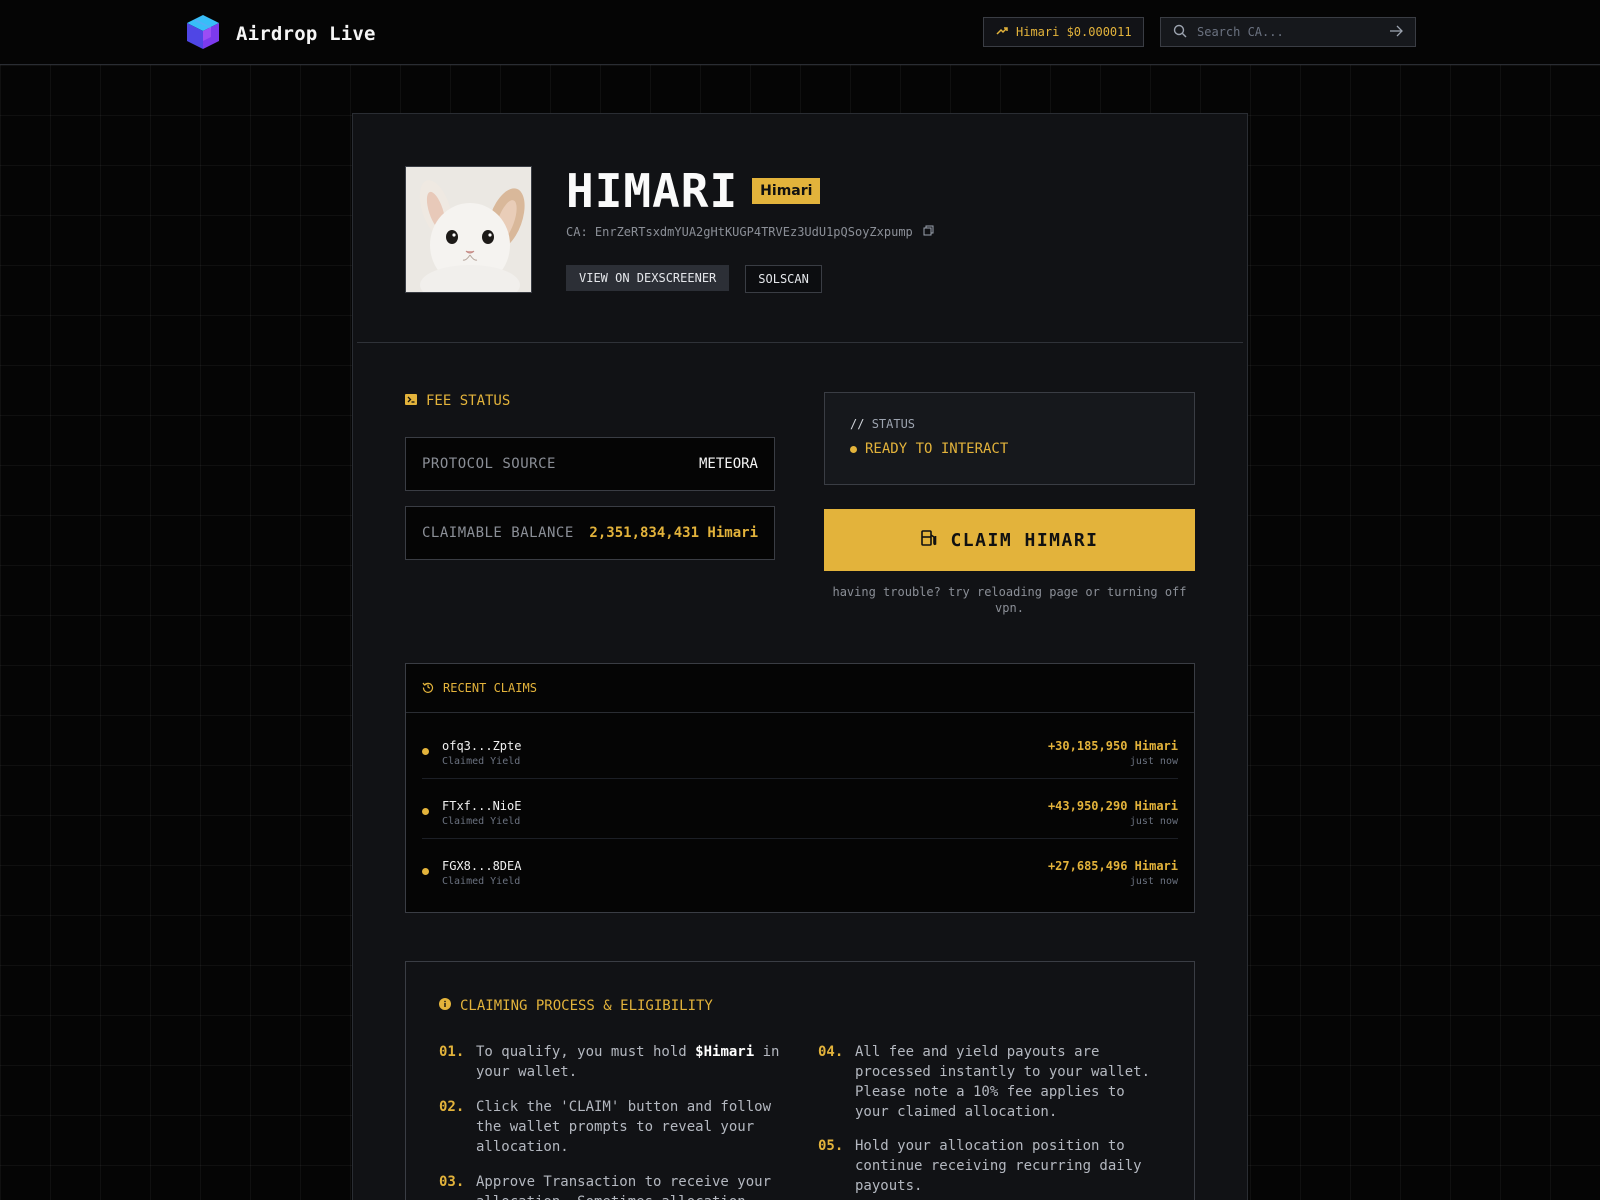 This screenshot has height=1200, width=1600. I want to click on search-bar, so click(1288, 32).